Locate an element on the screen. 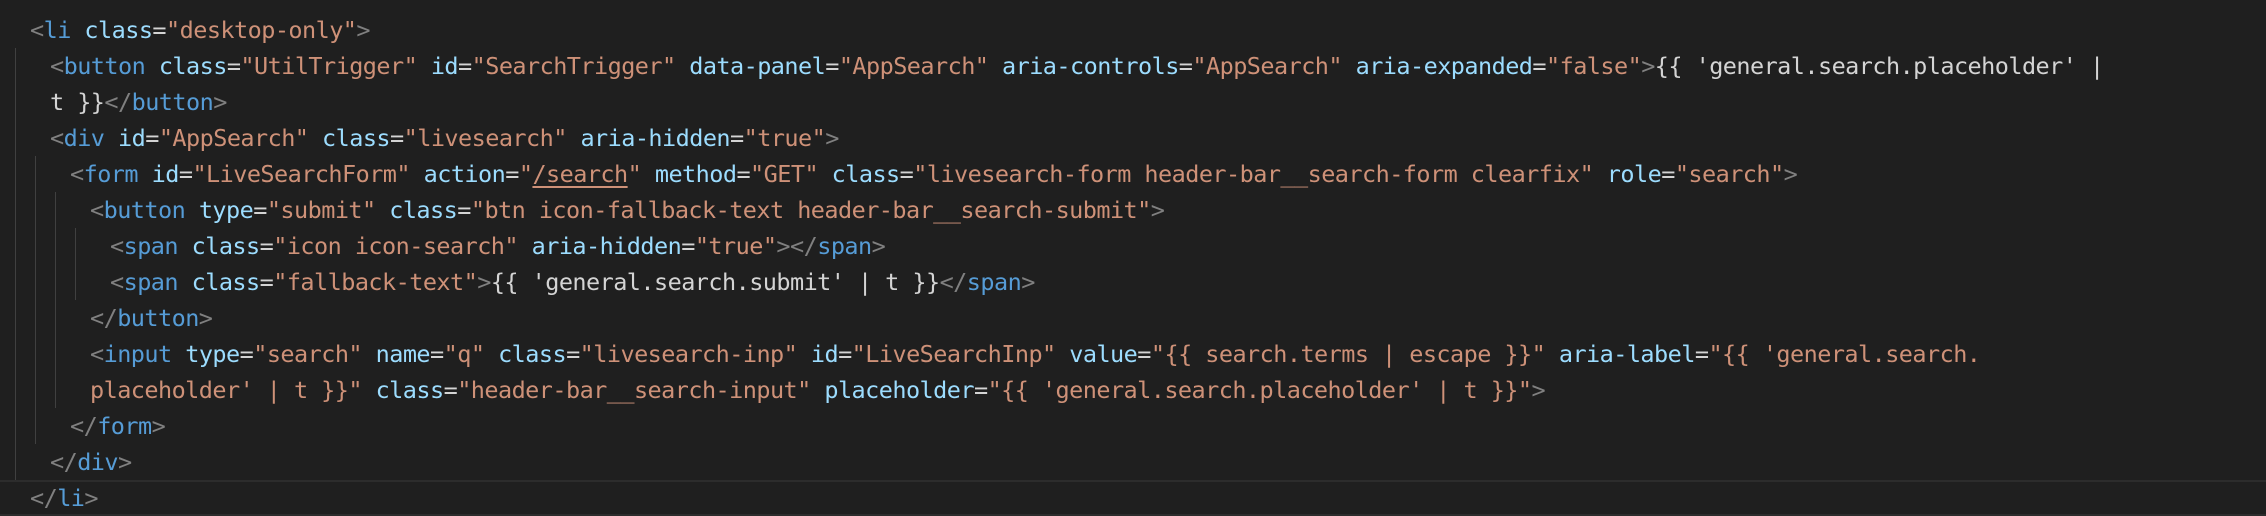 The height and width of the screenshot is (516, 2266). code-line: </li> is located at coordinates (1133, 498).